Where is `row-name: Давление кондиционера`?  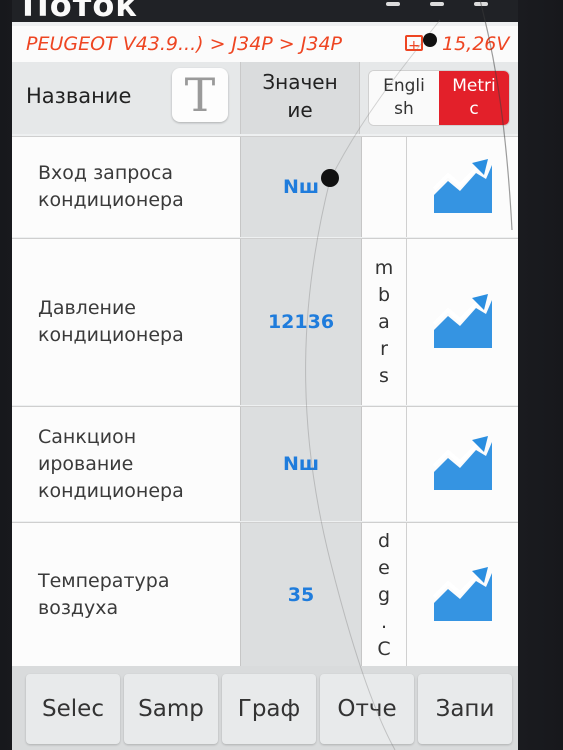
row-name: Давление кондиционера is located at coordinates (111, 321).